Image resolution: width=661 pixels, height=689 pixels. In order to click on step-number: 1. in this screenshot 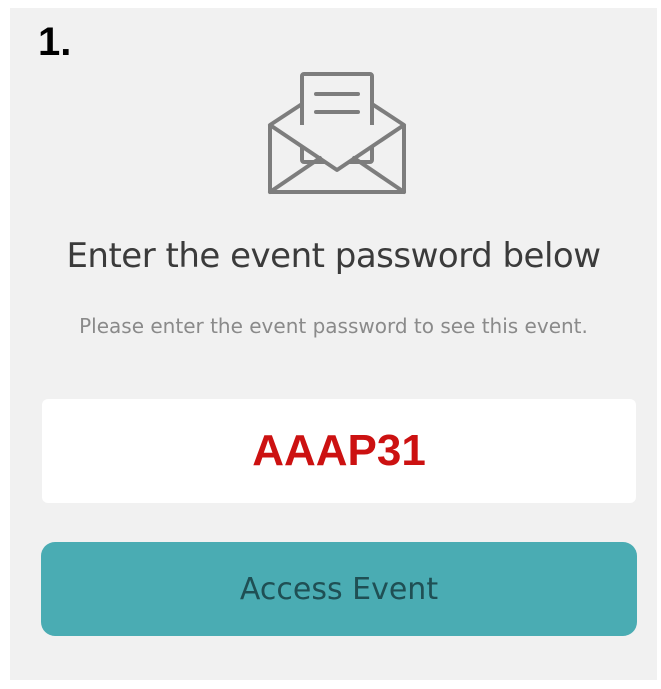, I will do `click(55, 42)`.